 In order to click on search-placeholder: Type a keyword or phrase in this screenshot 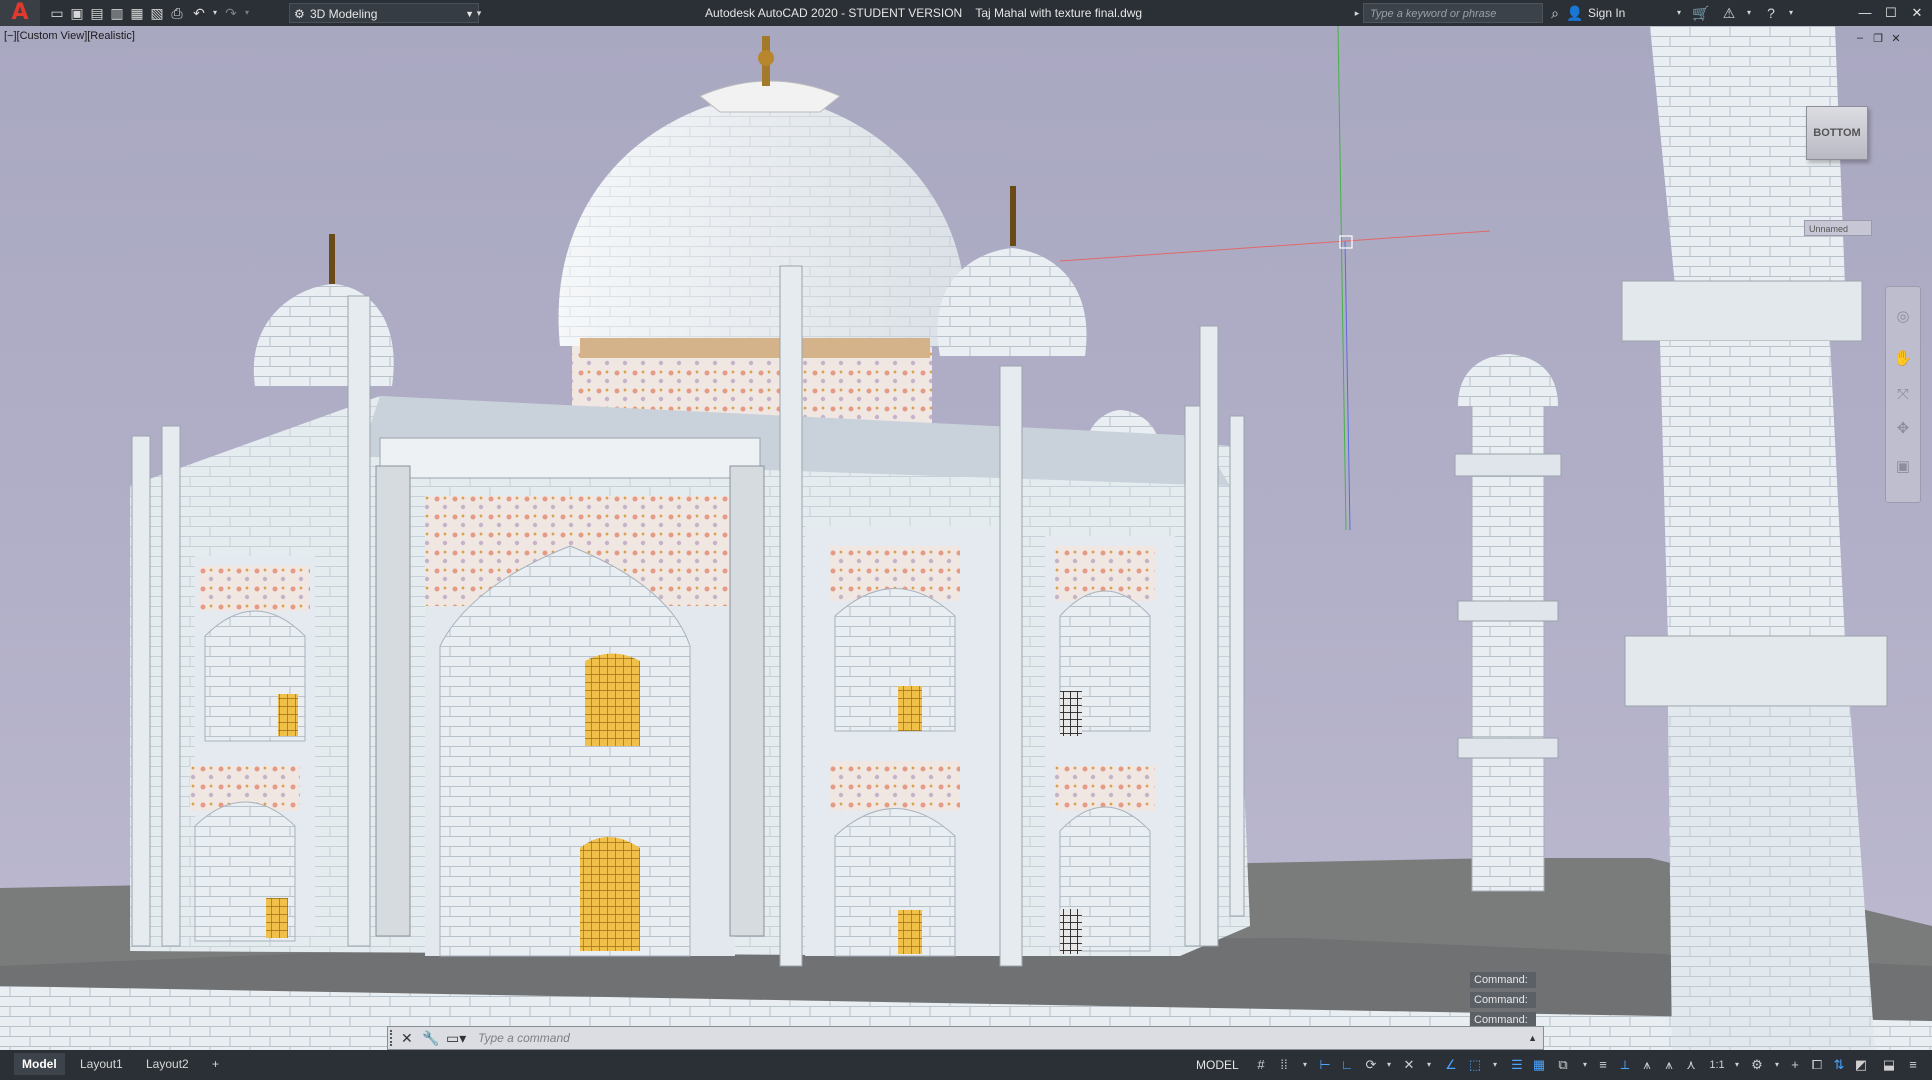, I will do `click(1433, 14)`.